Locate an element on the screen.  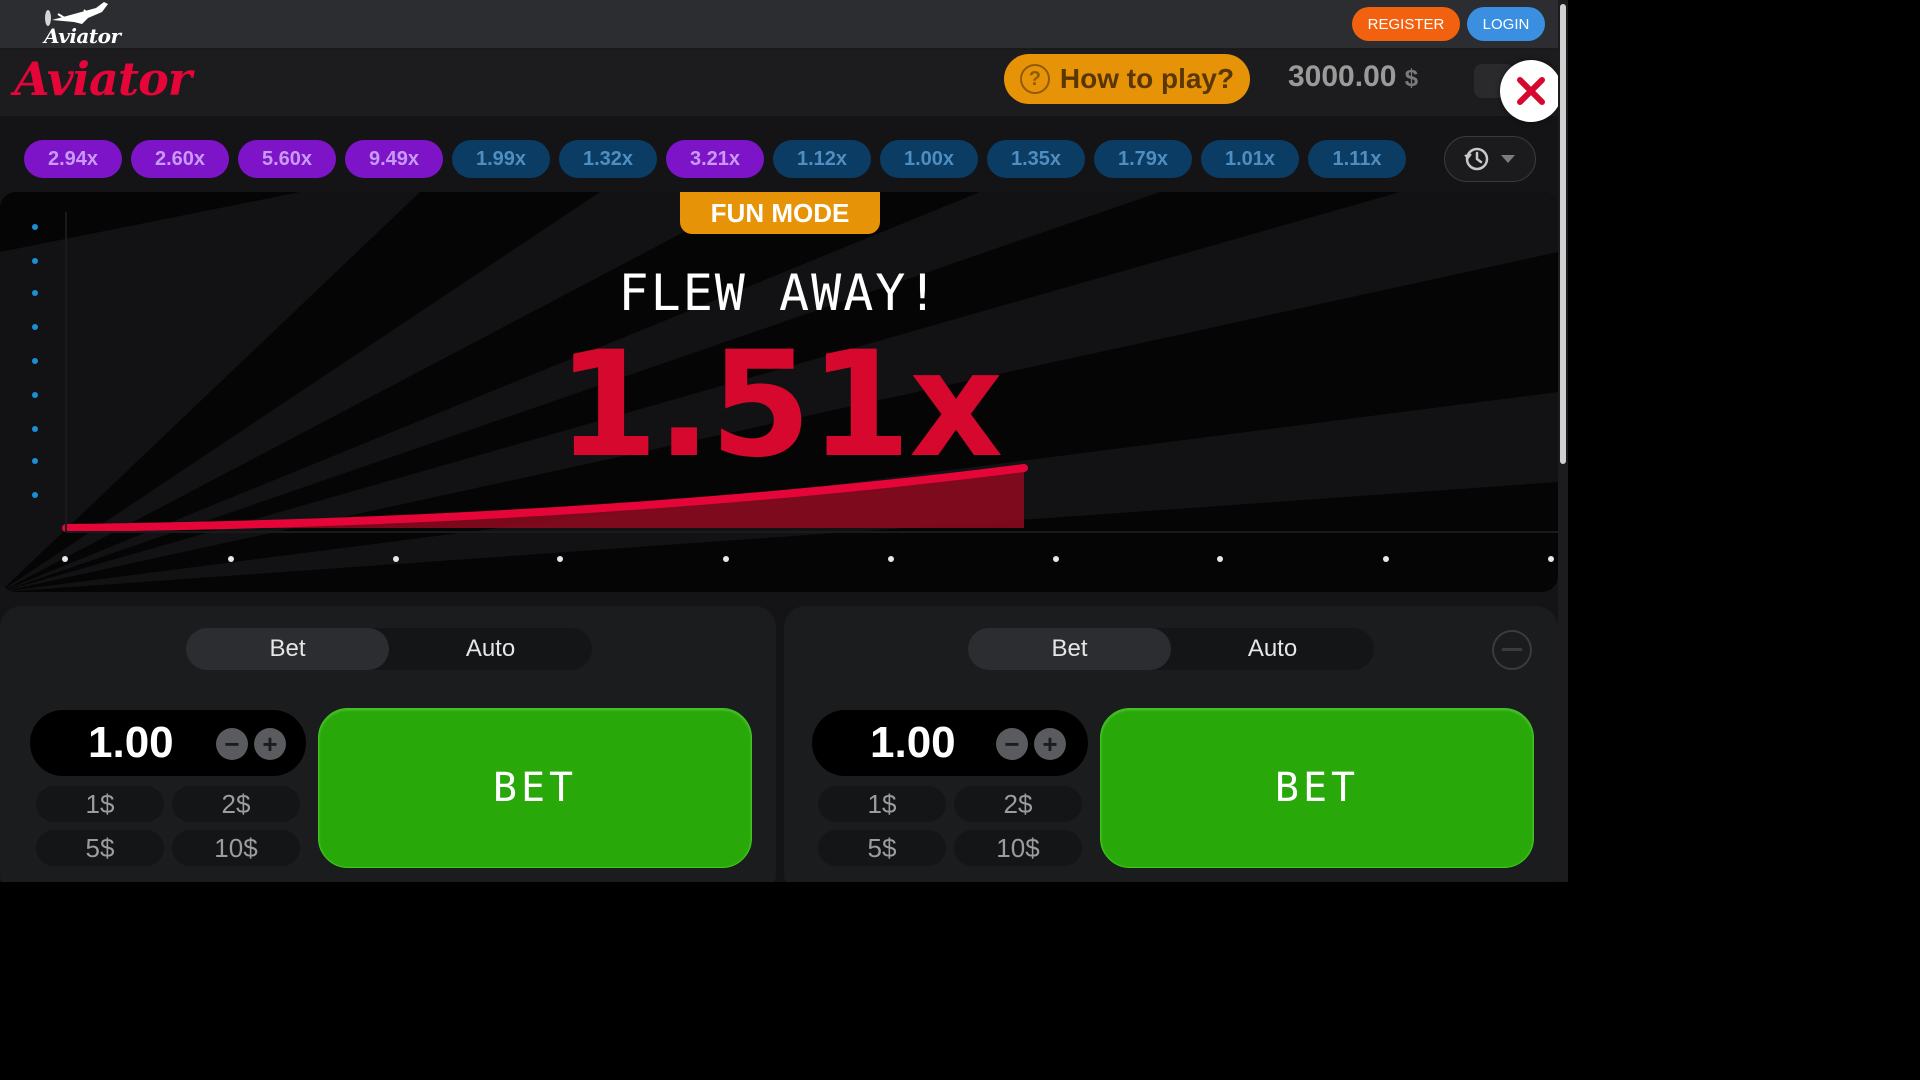
balance-currency: $ is located at coordinates (1411, 78).